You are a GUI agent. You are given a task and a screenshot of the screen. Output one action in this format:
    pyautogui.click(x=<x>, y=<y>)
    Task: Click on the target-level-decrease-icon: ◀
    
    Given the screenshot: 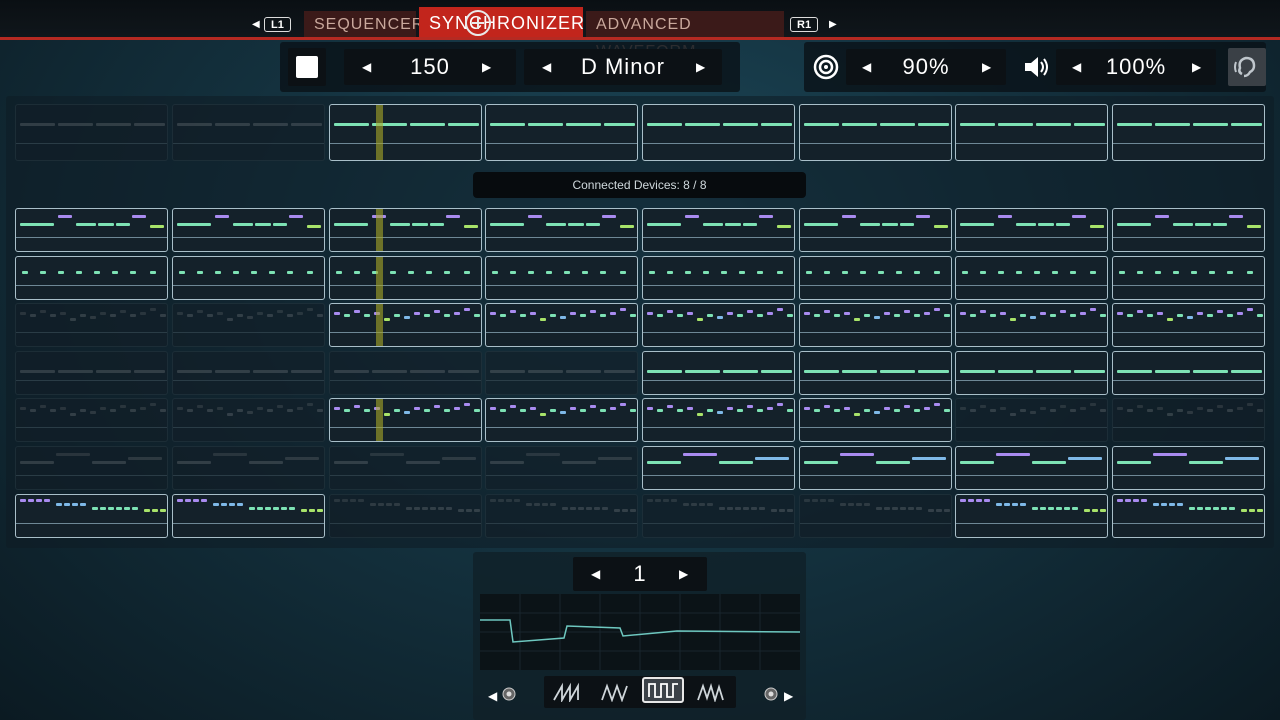 What is the action you would take?
    pyautogui.click(x=866, y=67)
    